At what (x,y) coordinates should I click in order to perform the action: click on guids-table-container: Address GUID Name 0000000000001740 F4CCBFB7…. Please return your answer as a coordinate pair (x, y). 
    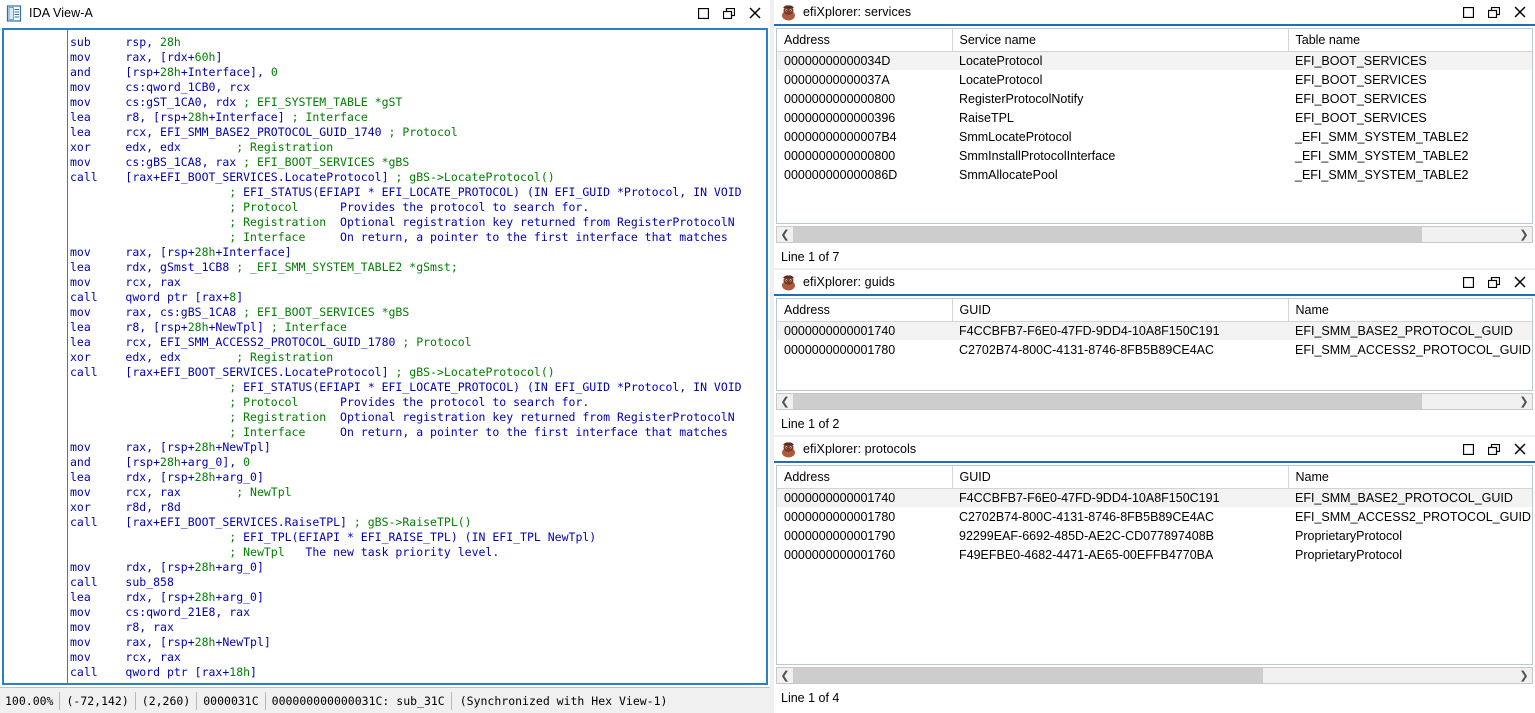
    Looking at the image, I should click on (1154, 344).